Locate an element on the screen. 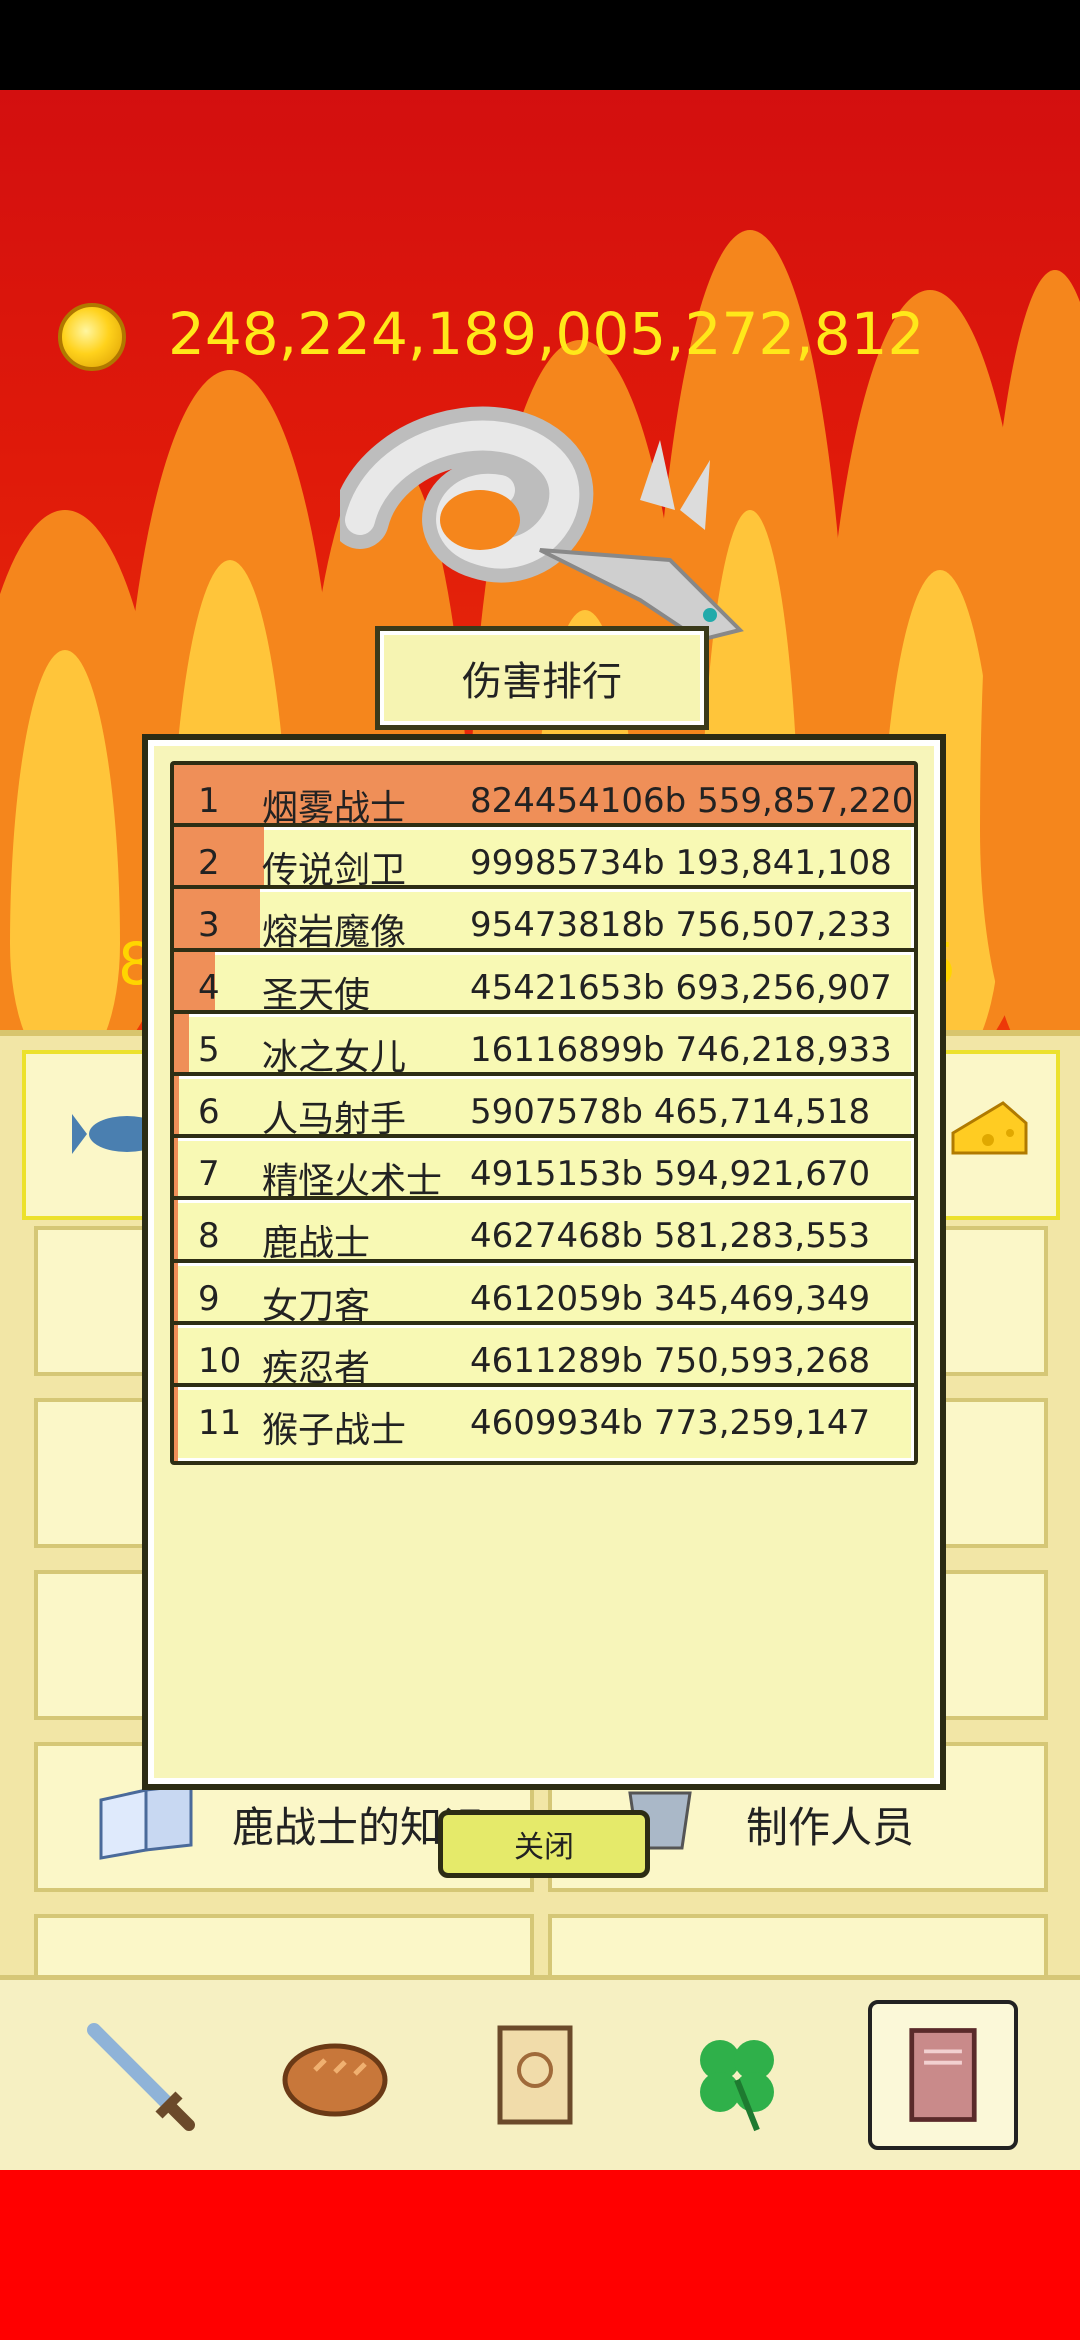  damage-value: 824454106b 559,857,220 is located at coordinates (692, 801).